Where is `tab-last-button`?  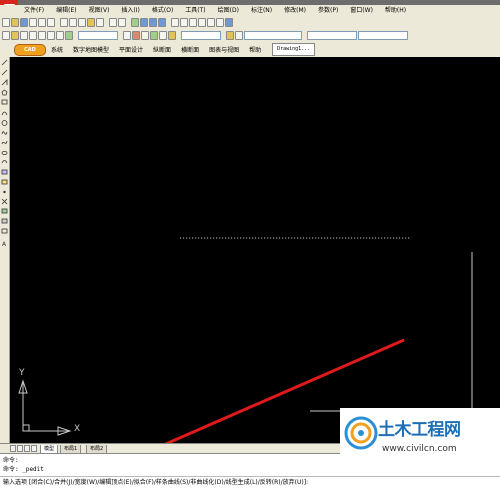 tab-last-button is located at coordinates (34, 448).